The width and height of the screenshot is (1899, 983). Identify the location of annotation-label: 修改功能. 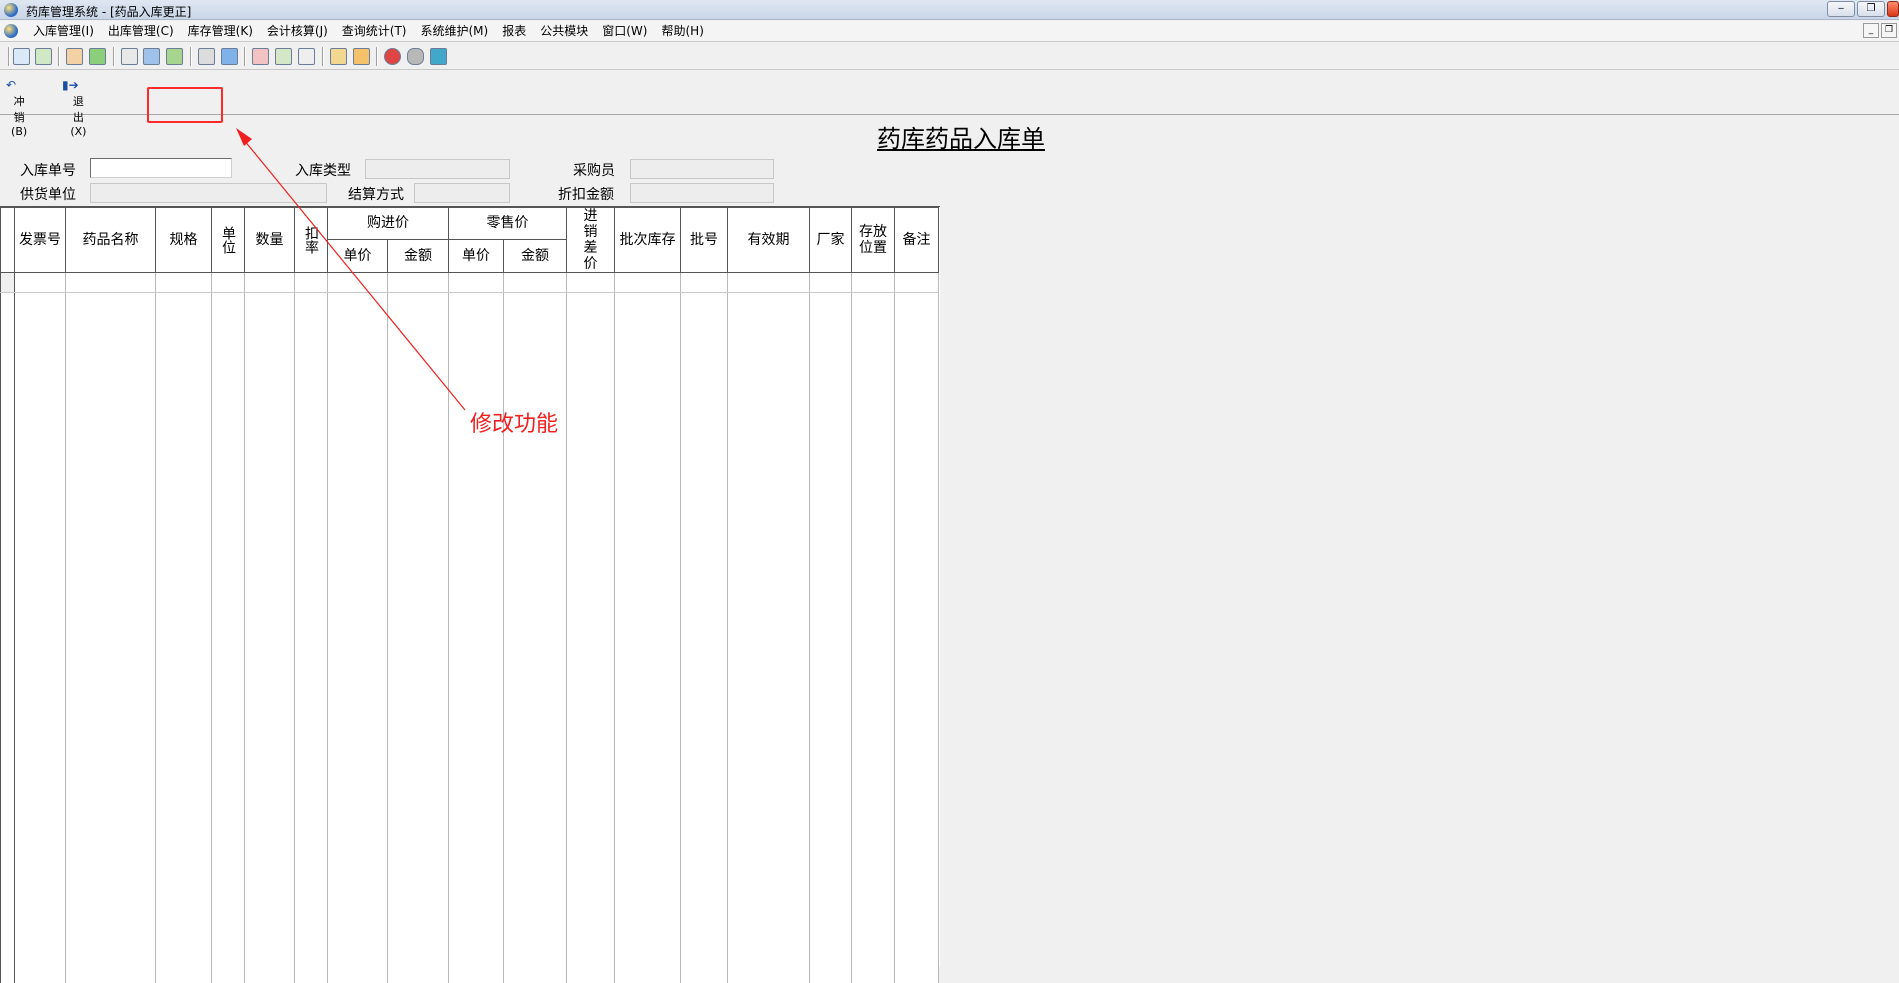
(514, 424).